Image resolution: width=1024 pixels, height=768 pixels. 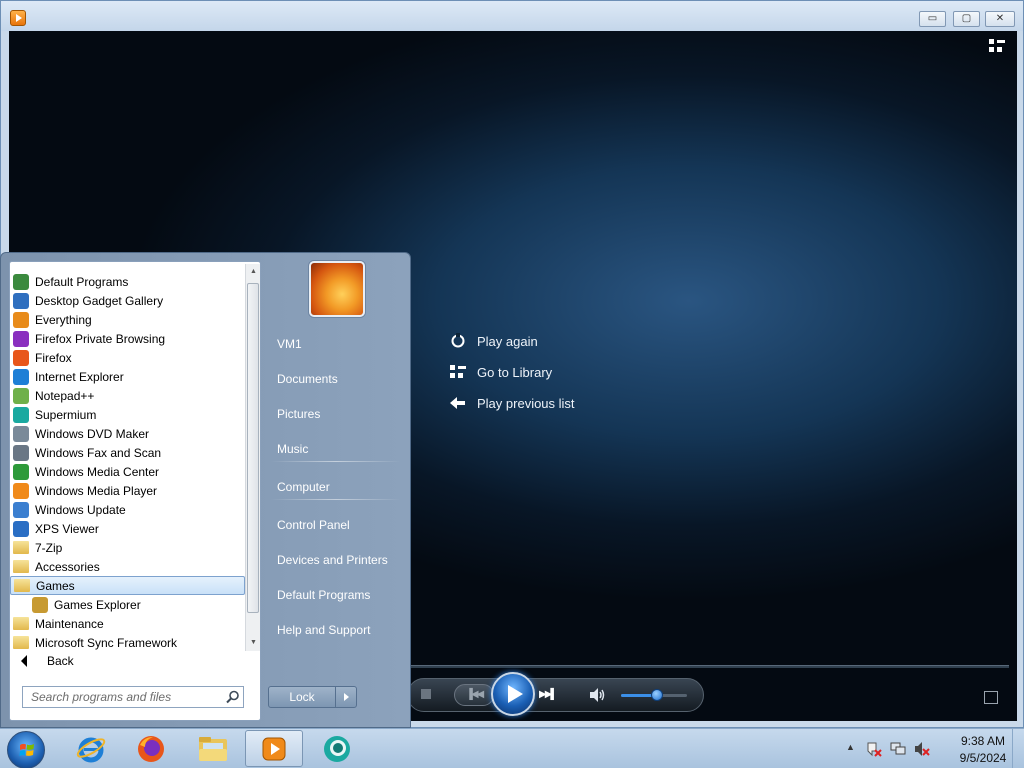 What do you see at coordinates (874, 749) in the screenshot?
I see `action-center-icon` at bounding box center [874, 749].